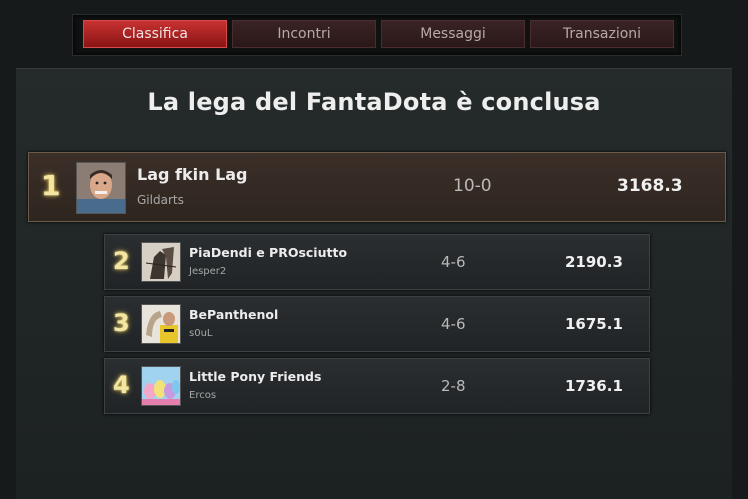 This screenshot has height=499, width=748. I want to click on team-name: Little Pony Friends, so click(255, 376).